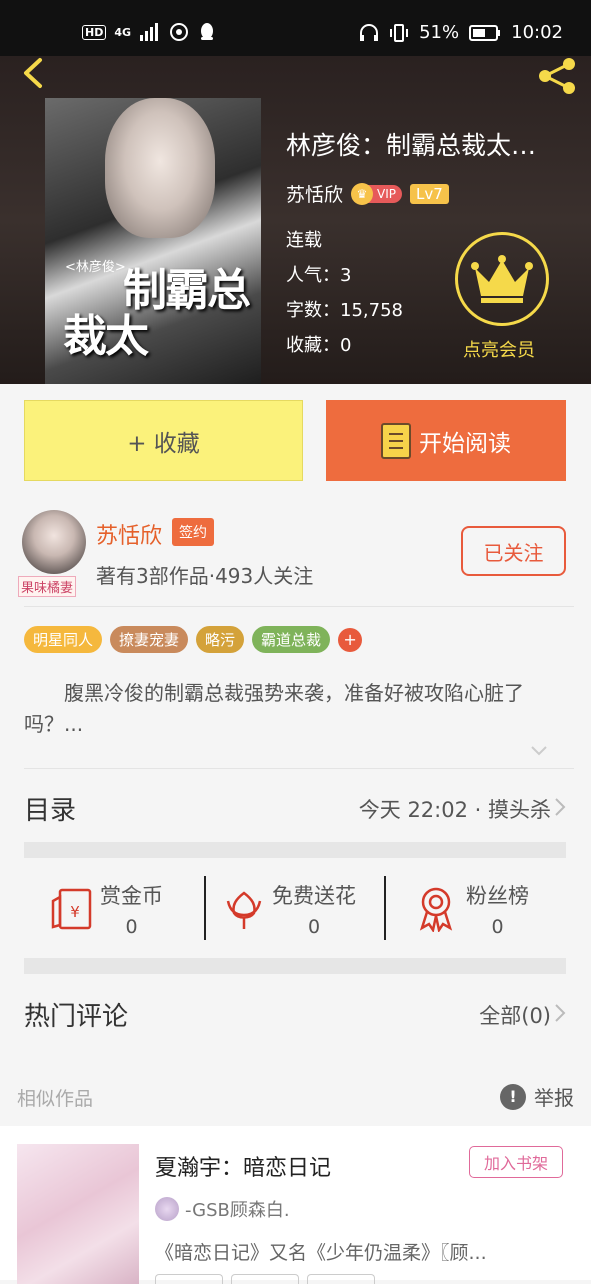 The height and width of the screenshot is (1284, 591). Describe the element at coordinates (193, 639) in the screenshot. I see `tag-list: 明星同人 撩妻宠妻 略污 霸道总裁 +` at that location.